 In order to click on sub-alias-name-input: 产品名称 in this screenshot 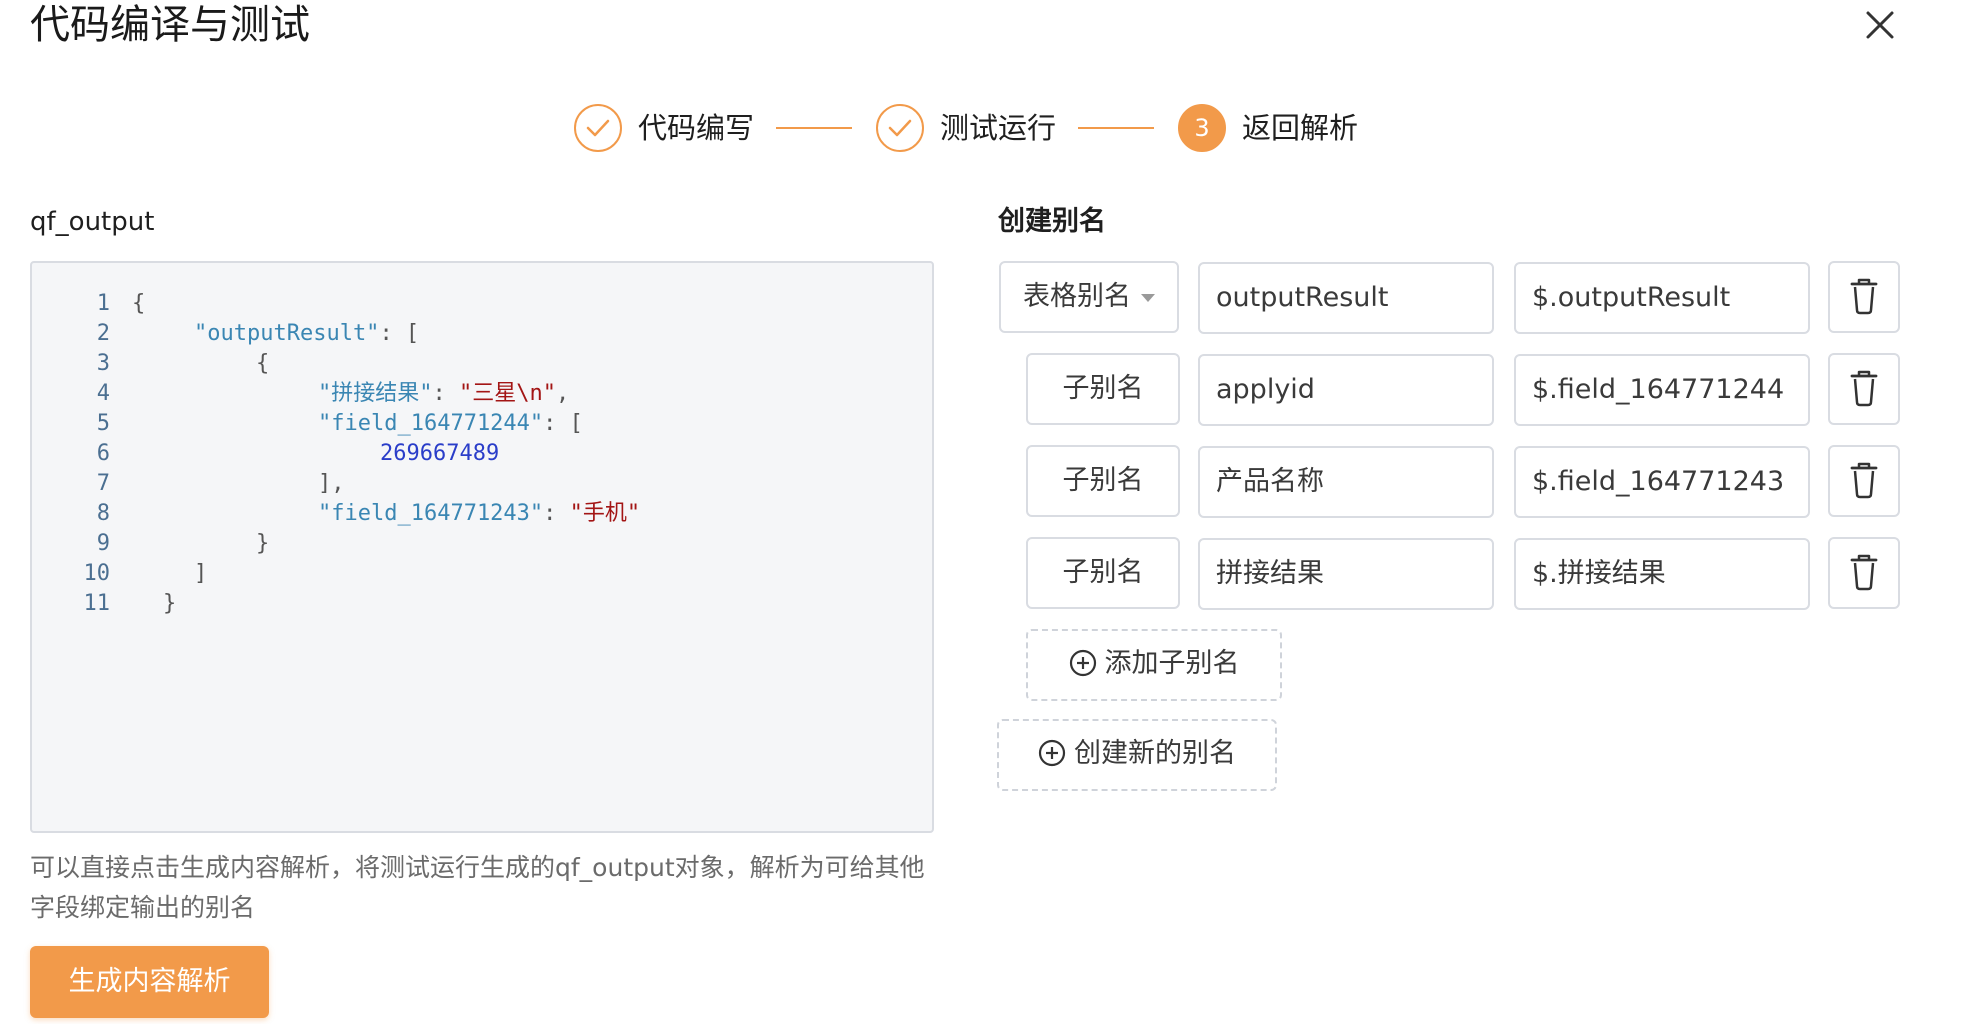, I will do `click(1346, 482)`.